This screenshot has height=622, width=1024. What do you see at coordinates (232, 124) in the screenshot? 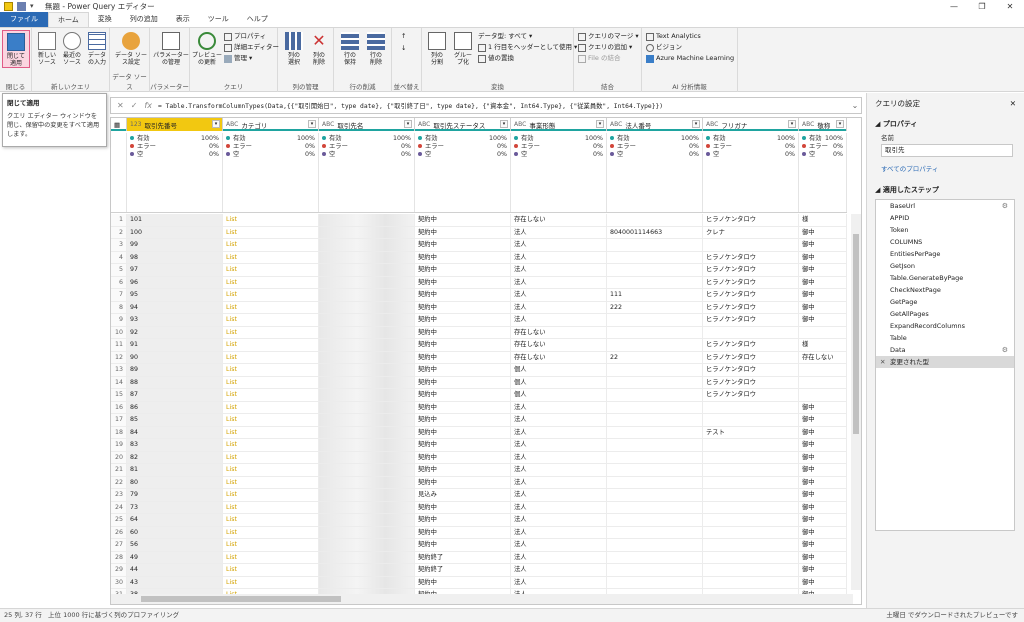
I see `type-icon: ABC` at bounding box center [232, 124].